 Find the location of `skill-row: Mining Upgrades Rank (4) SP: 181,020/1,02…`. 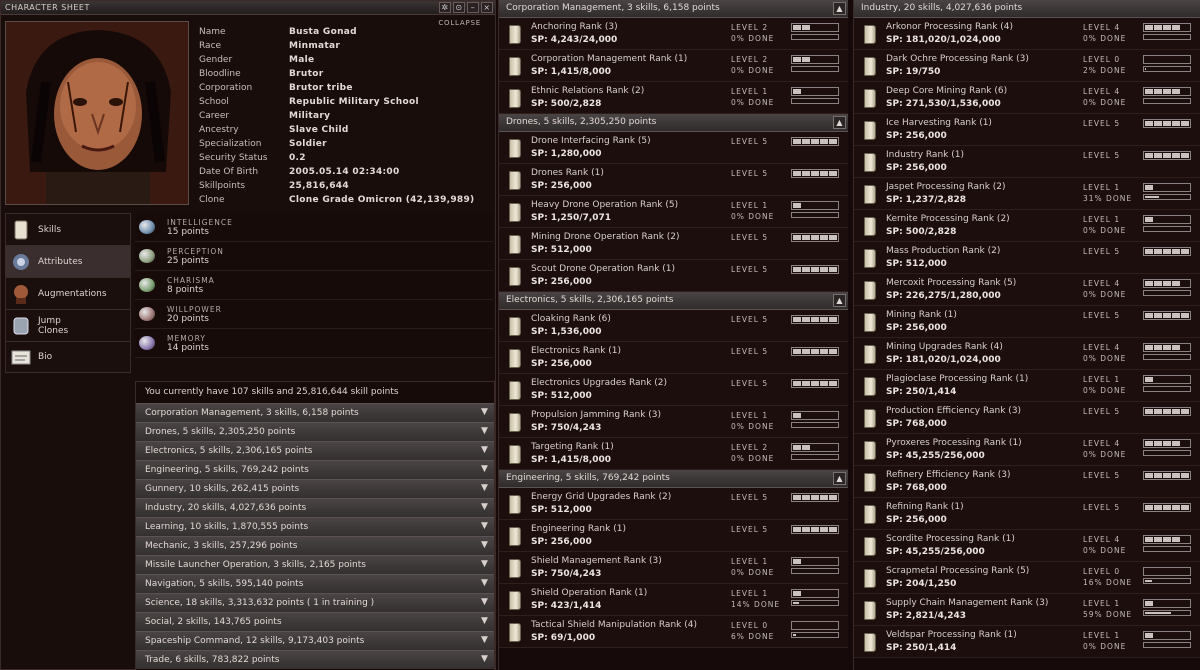

skill-row: Mining Upgrades Rank (4) SP: 181,020/1,02… is located at coordinates (1027, 354).